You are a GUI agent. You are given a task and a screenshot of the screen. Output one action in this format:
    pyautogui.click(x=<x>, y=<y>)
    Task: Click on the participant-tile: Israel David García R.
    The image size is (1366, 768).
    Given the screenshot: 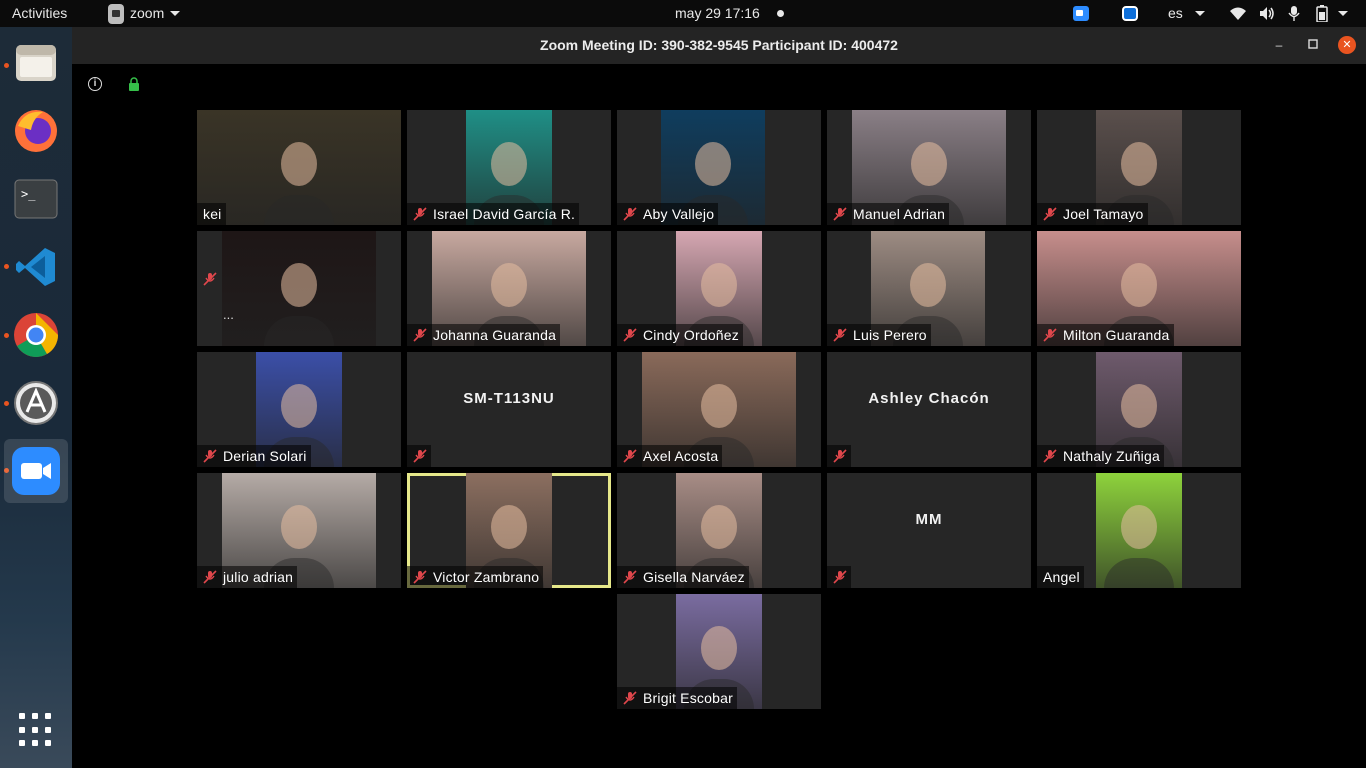 What is the action you would take?
    pyautogui.click(x=509, y=167)
    